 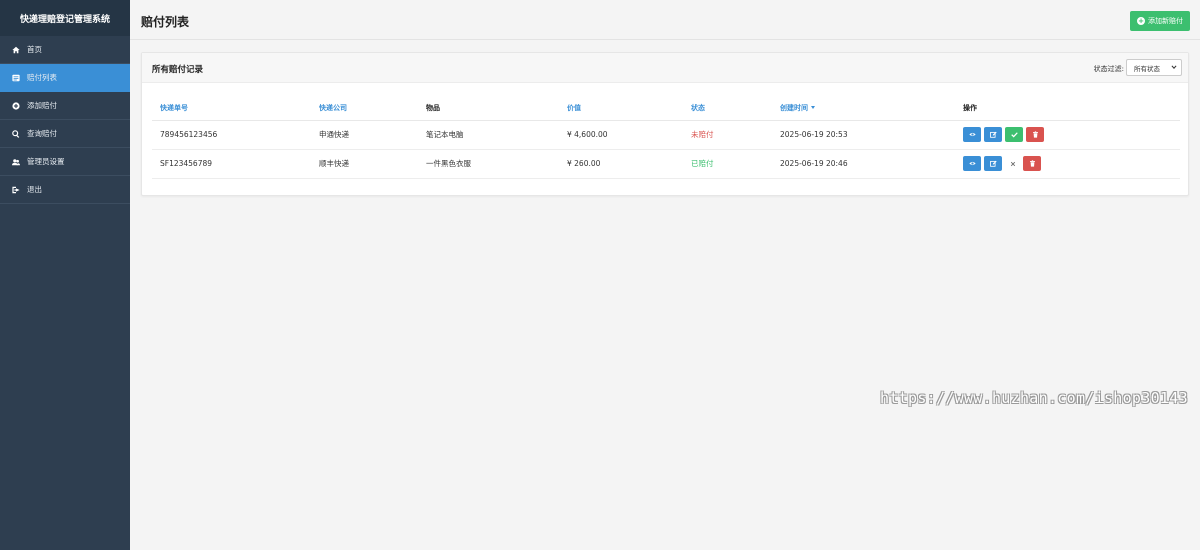 What do you see at coordinates (65, 134) in the screenshot?
I see `sidebar-item-search-claim: 查询赔付` at bounding box center [65, 134].